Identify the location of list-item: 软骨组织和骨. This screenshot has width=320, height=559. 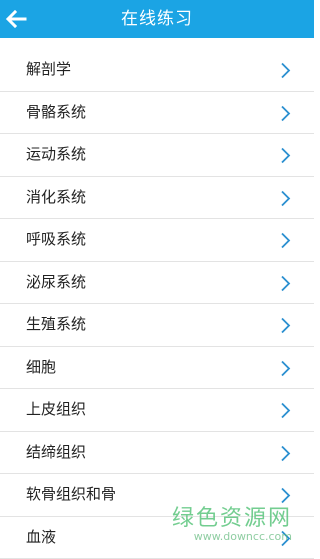
(157, 495).